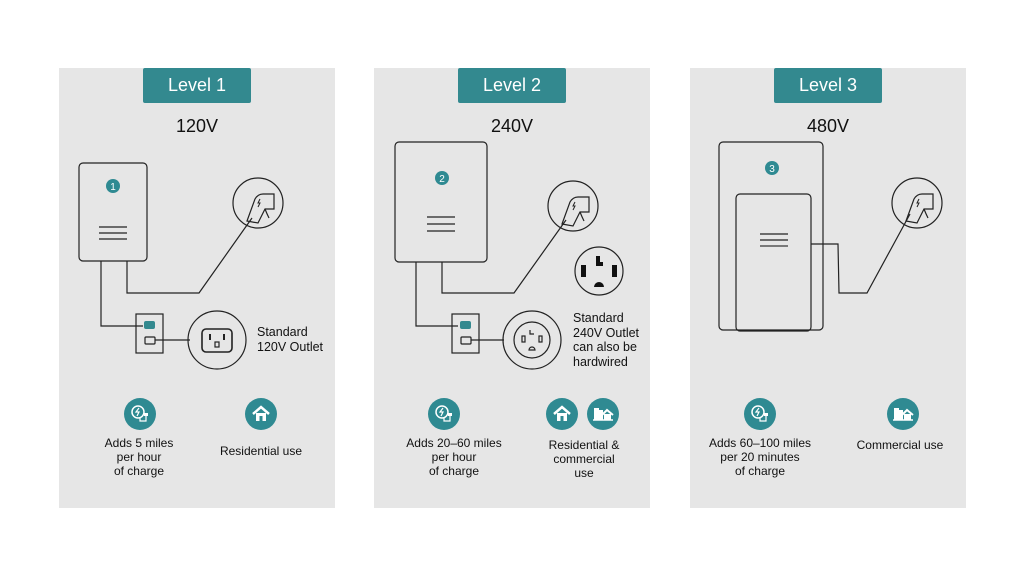  I want to click on voltage-label: 240V, so click(512, 126).